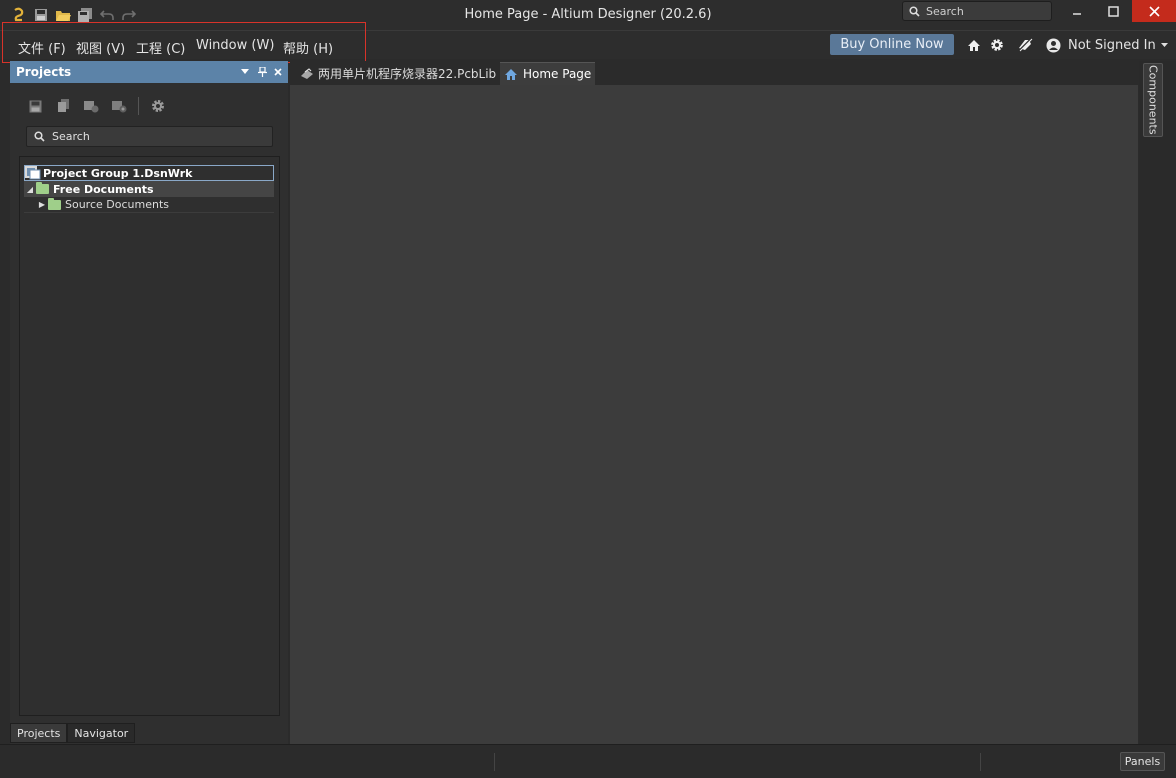 Image resolution: width=1176 pixels, height=778 pixels. Describe the element at coordinates (1157, 402) in the screenshot. I see `right-panel-strip` at that location.